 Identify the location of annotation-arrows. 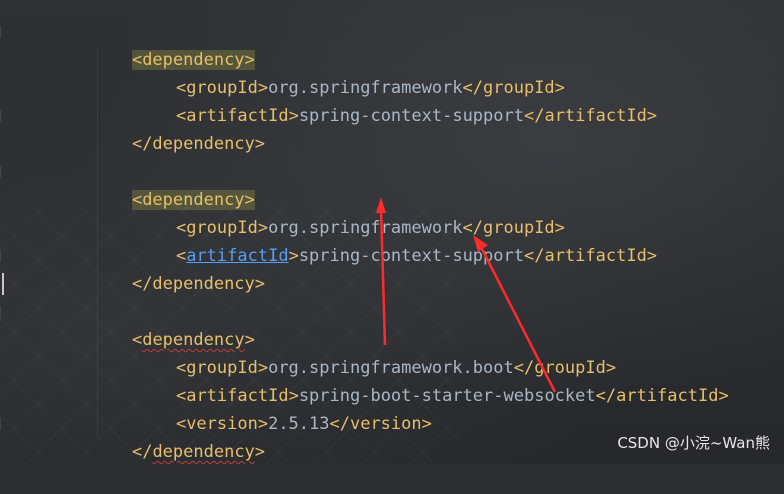
(466, 295).